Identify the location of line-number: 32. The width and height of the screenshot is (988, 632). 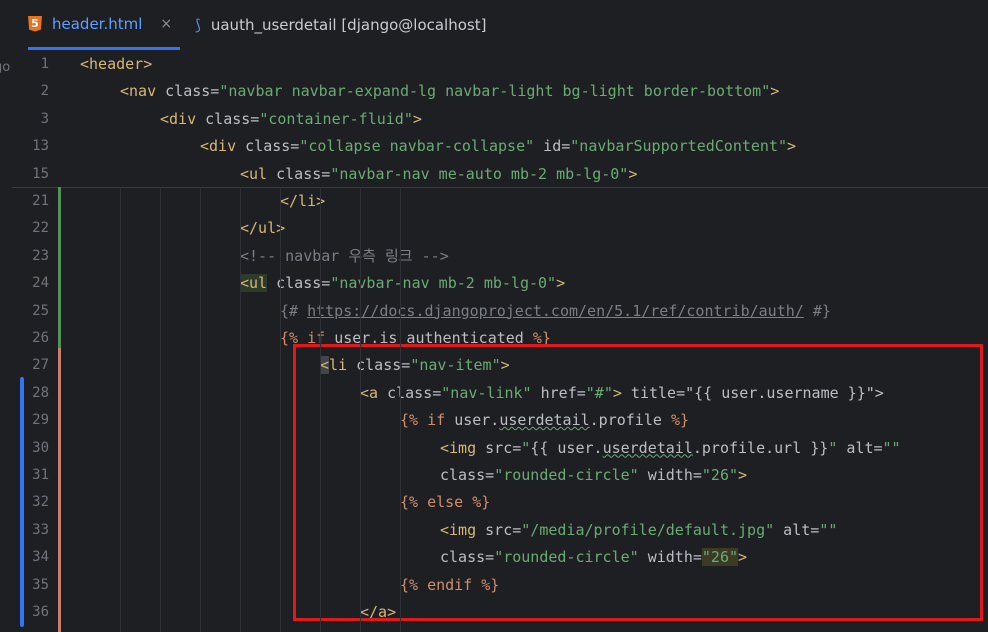
(40, 502).